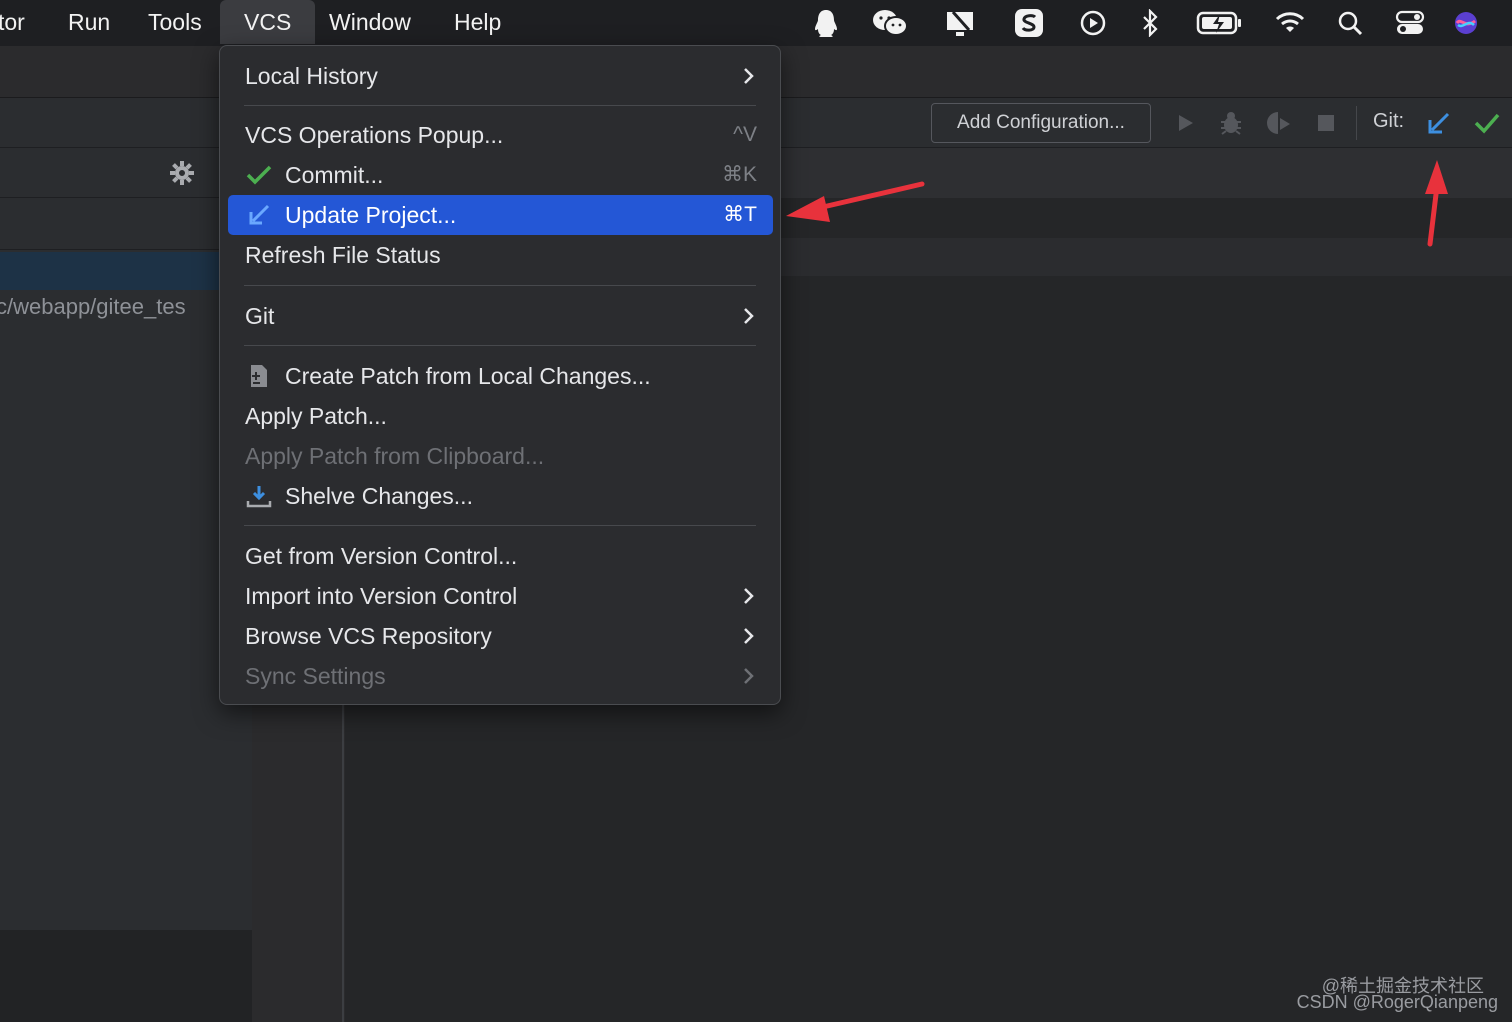 The width and height of the screenshot is (1512, 1022). I want to click on menu-item-refresh-file-status: Refresh File Status, so click(500, 255).